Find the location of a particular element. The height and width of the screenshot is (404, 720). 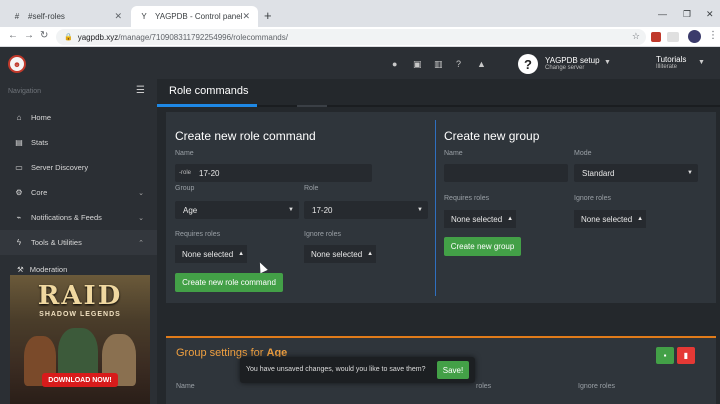

sidebar-subitem-moderation: ⚒ Moderation is located at coordinates (42, 269).